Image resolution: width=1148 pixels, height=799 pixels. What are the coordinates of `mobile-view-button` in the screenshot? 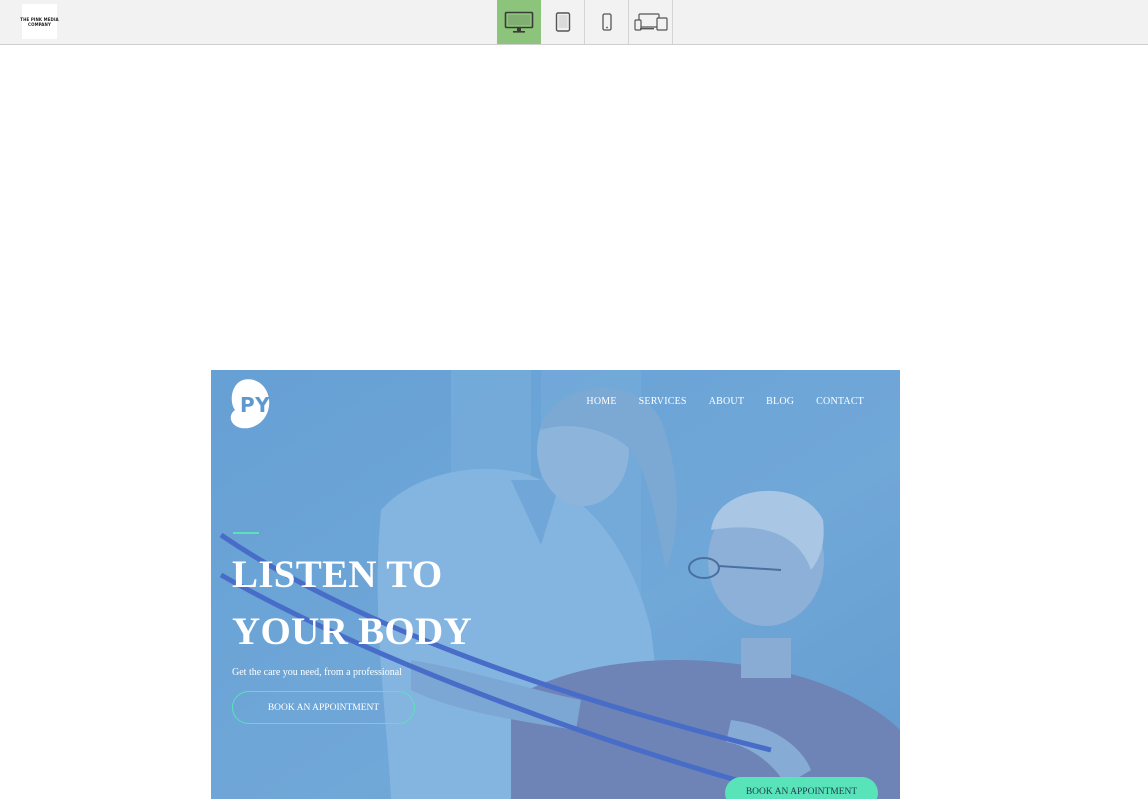 It's located at (607, 22).